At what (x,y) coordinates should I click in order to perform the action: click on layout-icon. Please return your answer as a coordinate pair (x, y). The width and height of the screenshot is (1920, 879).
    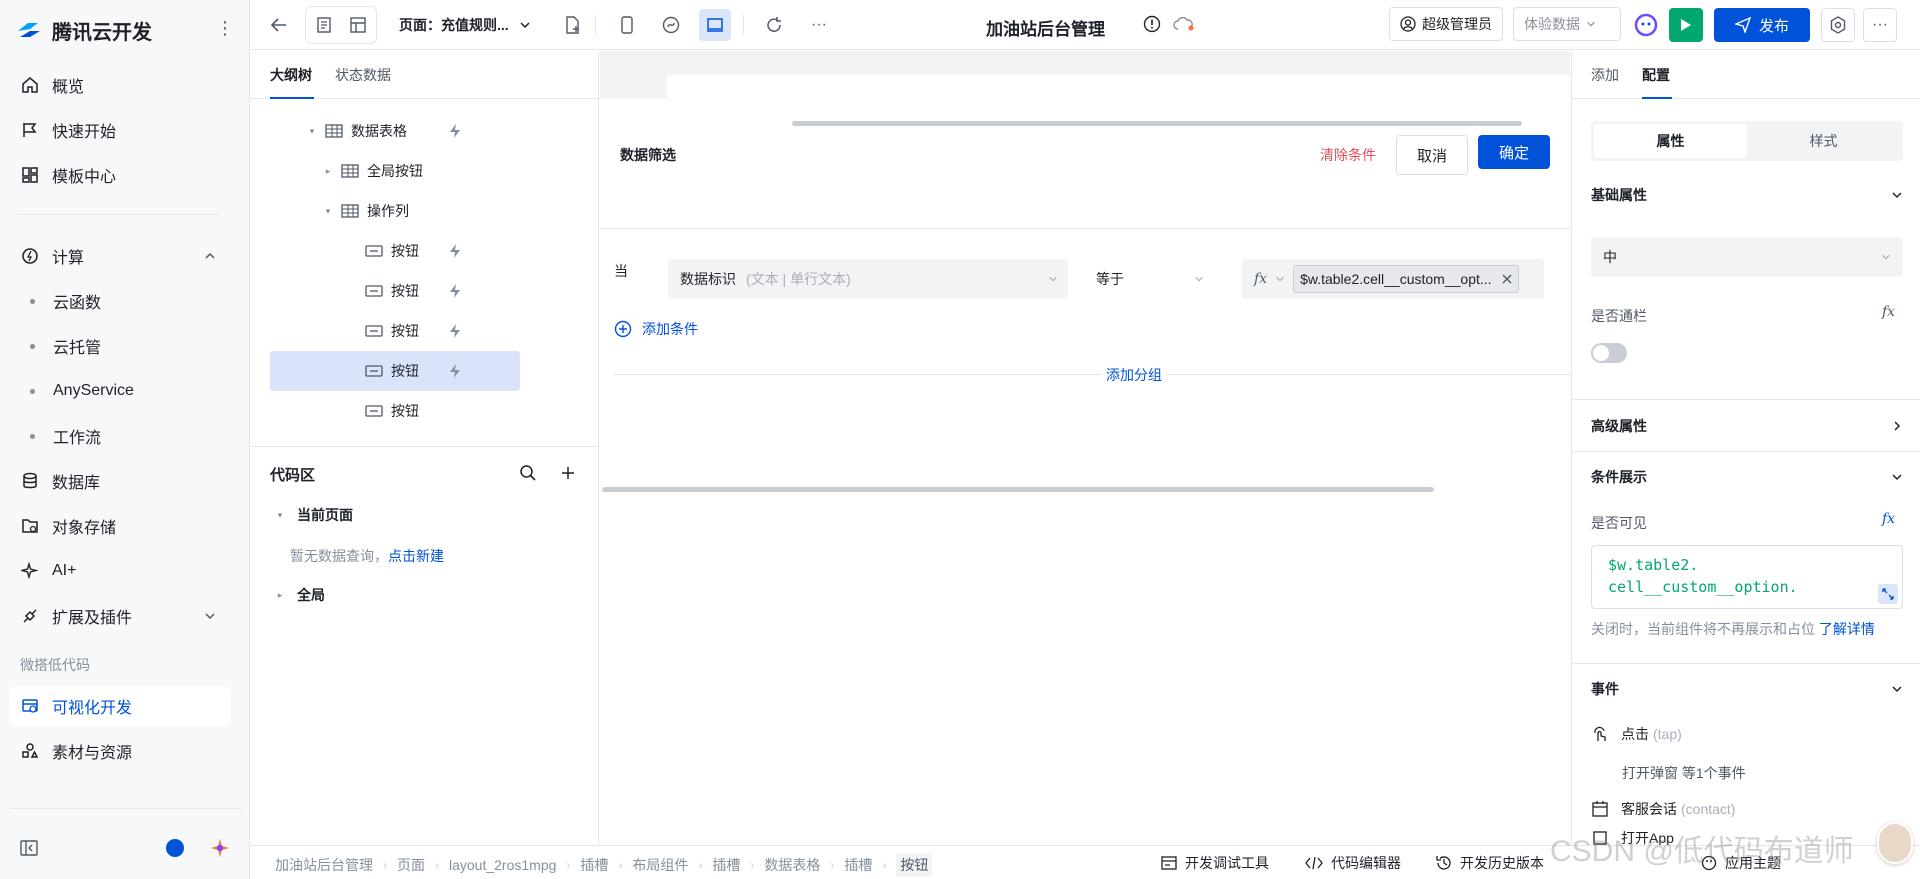
    Looking at the image, I should click on (358, 25).